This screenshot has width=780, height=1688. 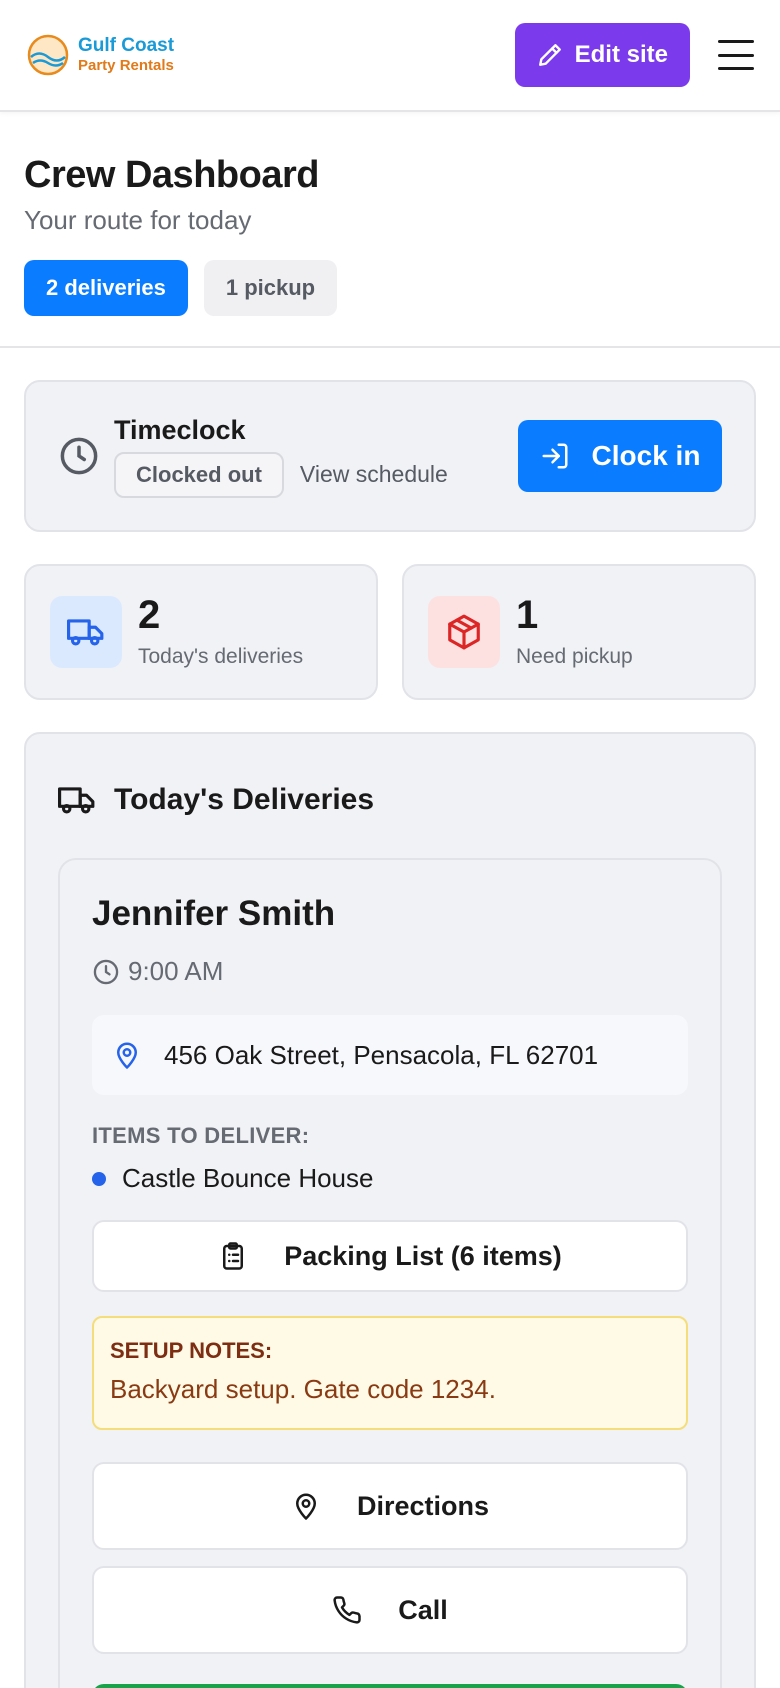 What do you see at coordinates (48, 55) in the screenshot?
I see `sun-wave-logo-icon` at bounding box center [48, 55].